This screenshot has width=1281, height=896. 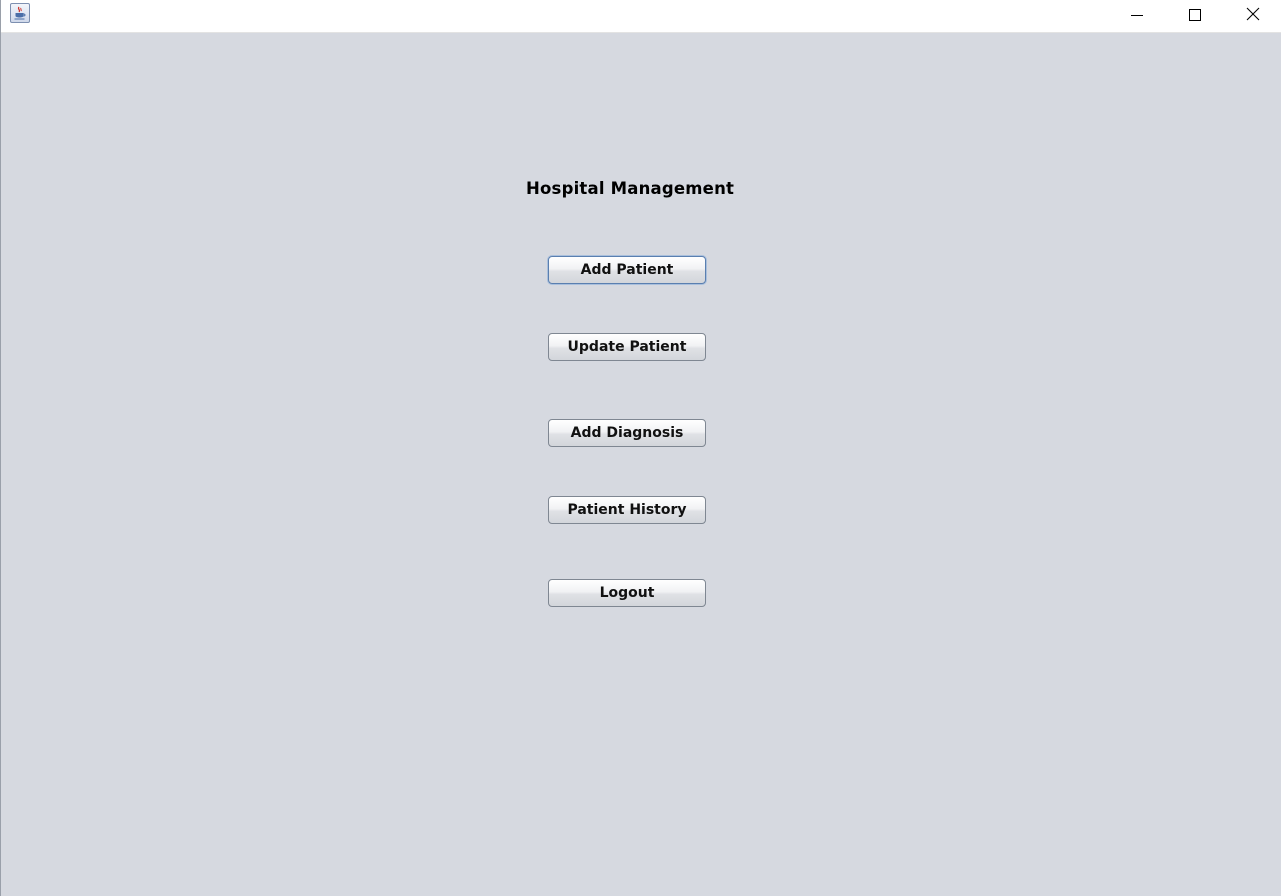 I want to click on add-patient-button: Add Patient, so click(x=627, y=270).